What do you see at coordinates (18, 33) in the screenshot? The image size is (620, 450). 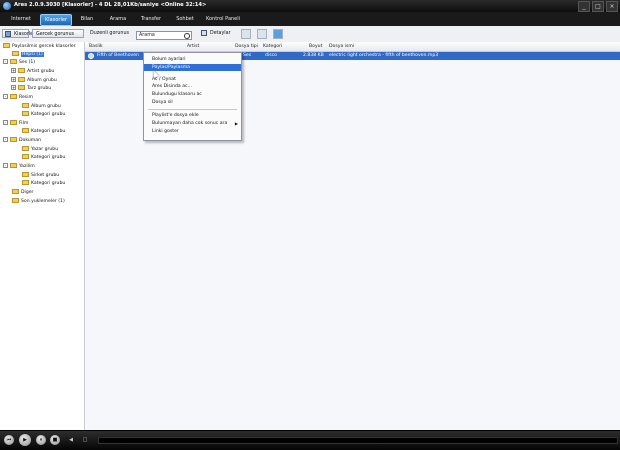 I see `folders-button: Klasorler` at bounding box center [18, 33].